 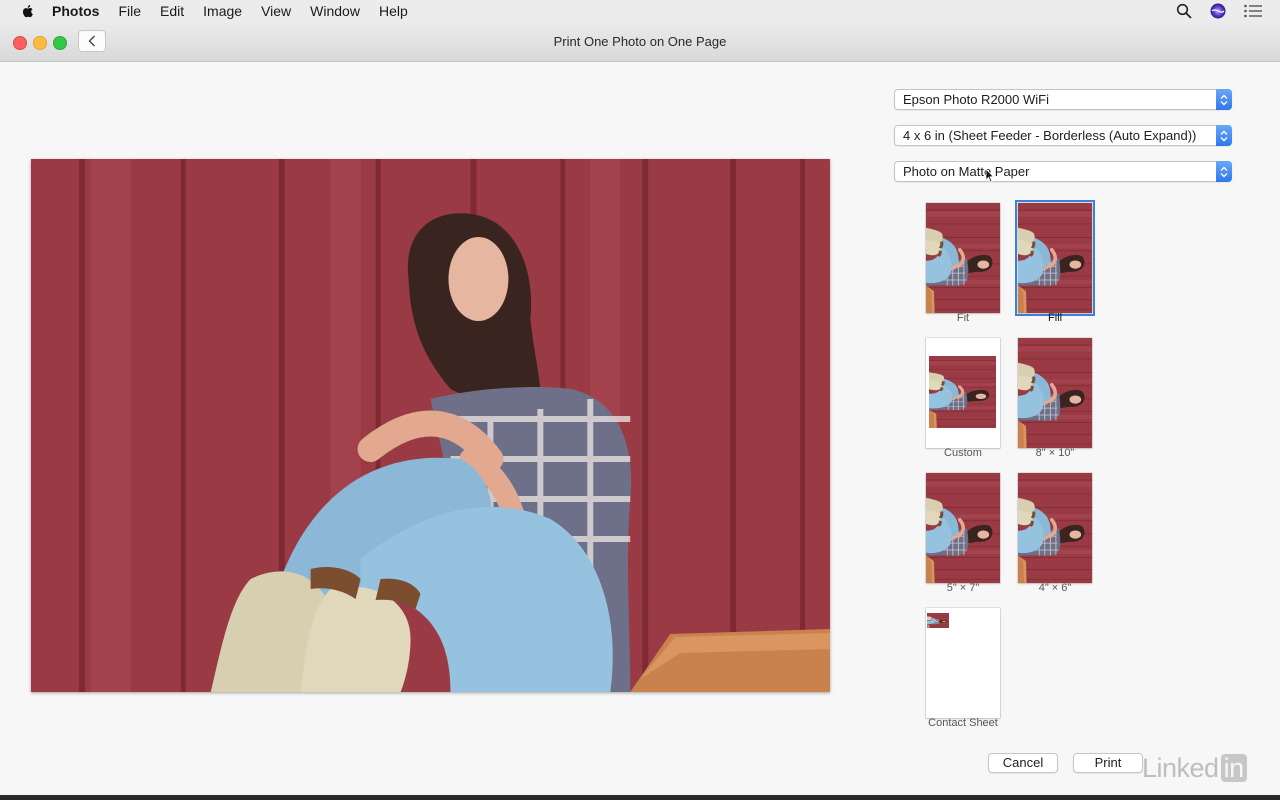 I want to click on layout-label-5x7: 5" × 7", so click(x=963, y=588).